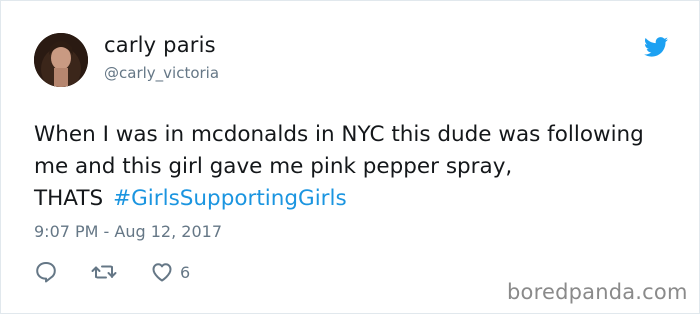  I want to click on display-name: carly paris, so click(160, 45).